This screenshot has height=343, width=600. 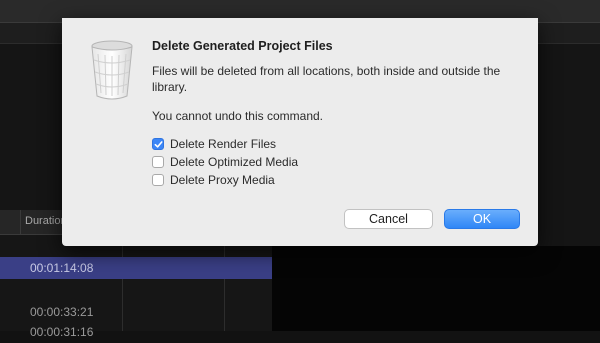 What do you see at coordinates (112, 70) in the screenshot?
I see `trash-icon` at bounding box center [112, 70].